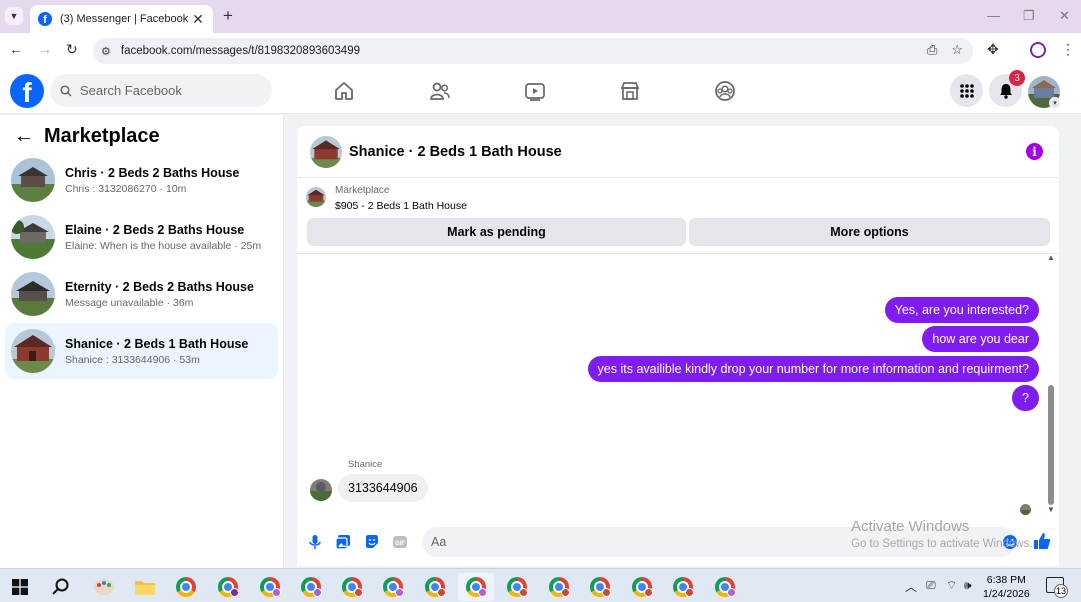 The height and width of the screenshot is (602, 1081). I want to click on info-icon: i, so click(1034, 151).